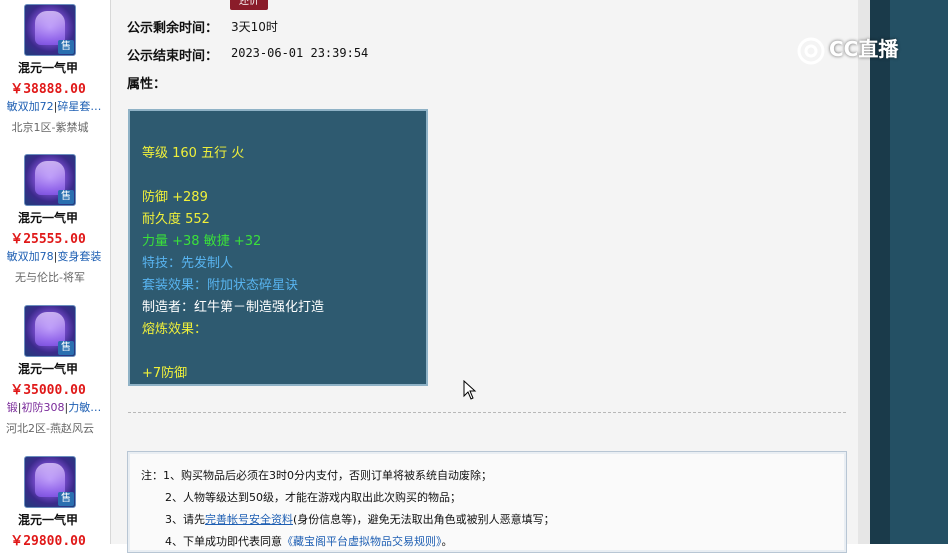 This screenshot has width=948, height=553. Describe the element at coordinates (313, 497) in the screenshot. I see `notice-line-2: 2、人物等级达到50级，才能在游戏内取出此次购买的物品；` at that location.